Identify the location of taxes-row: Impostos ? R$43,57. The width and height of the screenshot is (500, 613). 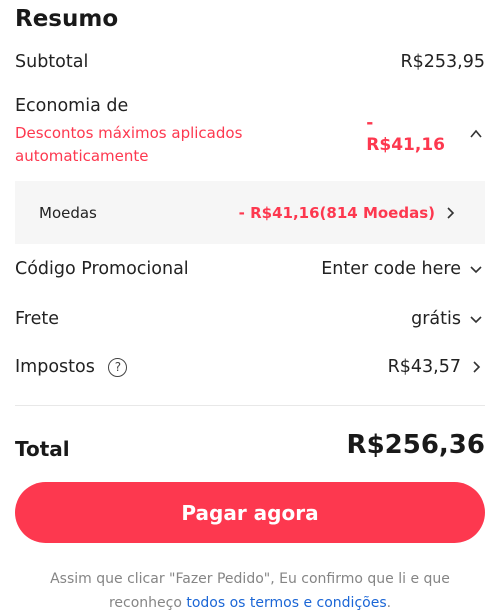
(250, 367).